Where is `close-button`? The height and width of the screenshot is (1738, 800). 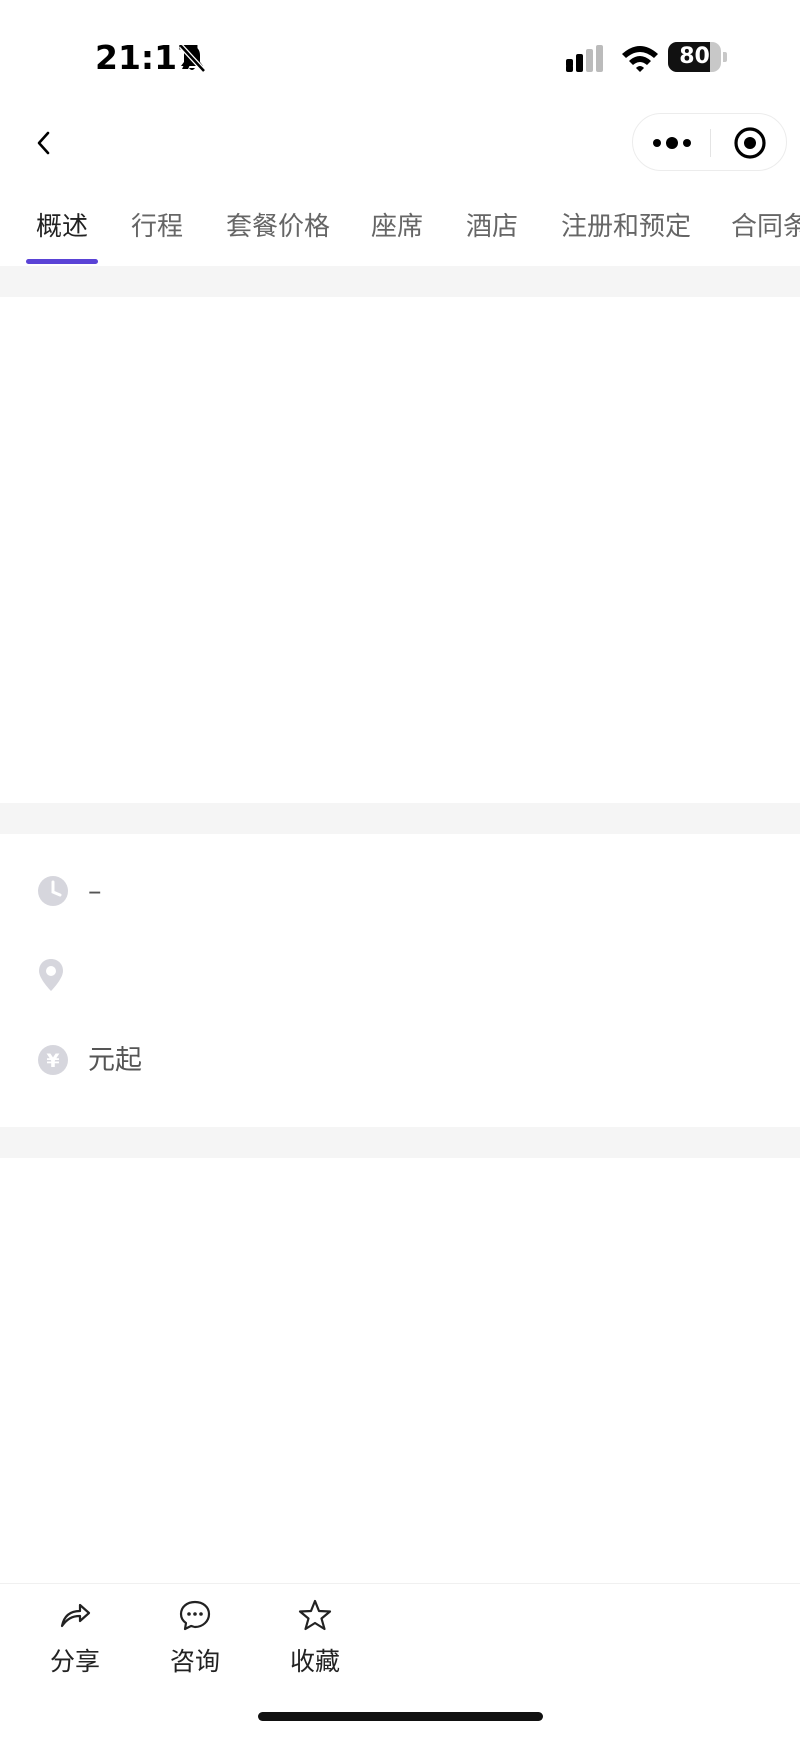
close-button is located at coordinates (749, 143).